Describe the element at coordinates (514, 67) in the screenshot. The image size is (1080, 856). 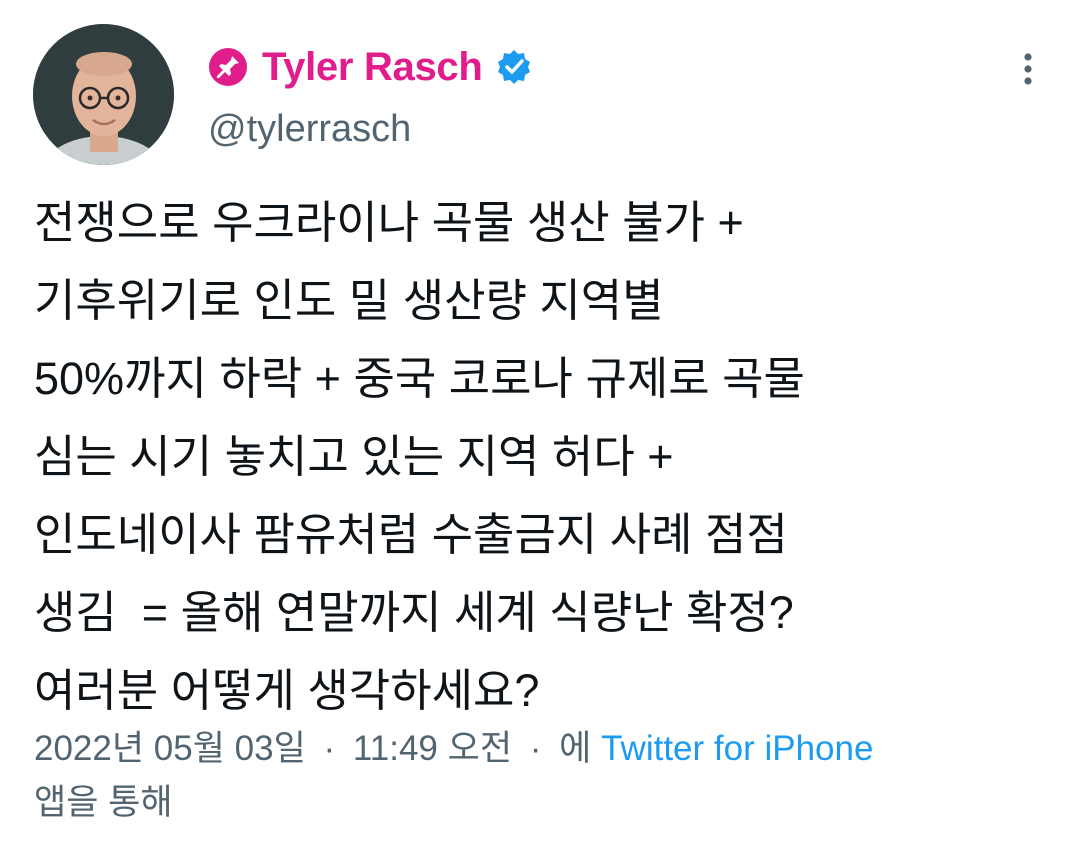
I see `verified-badge-icon` at that location.